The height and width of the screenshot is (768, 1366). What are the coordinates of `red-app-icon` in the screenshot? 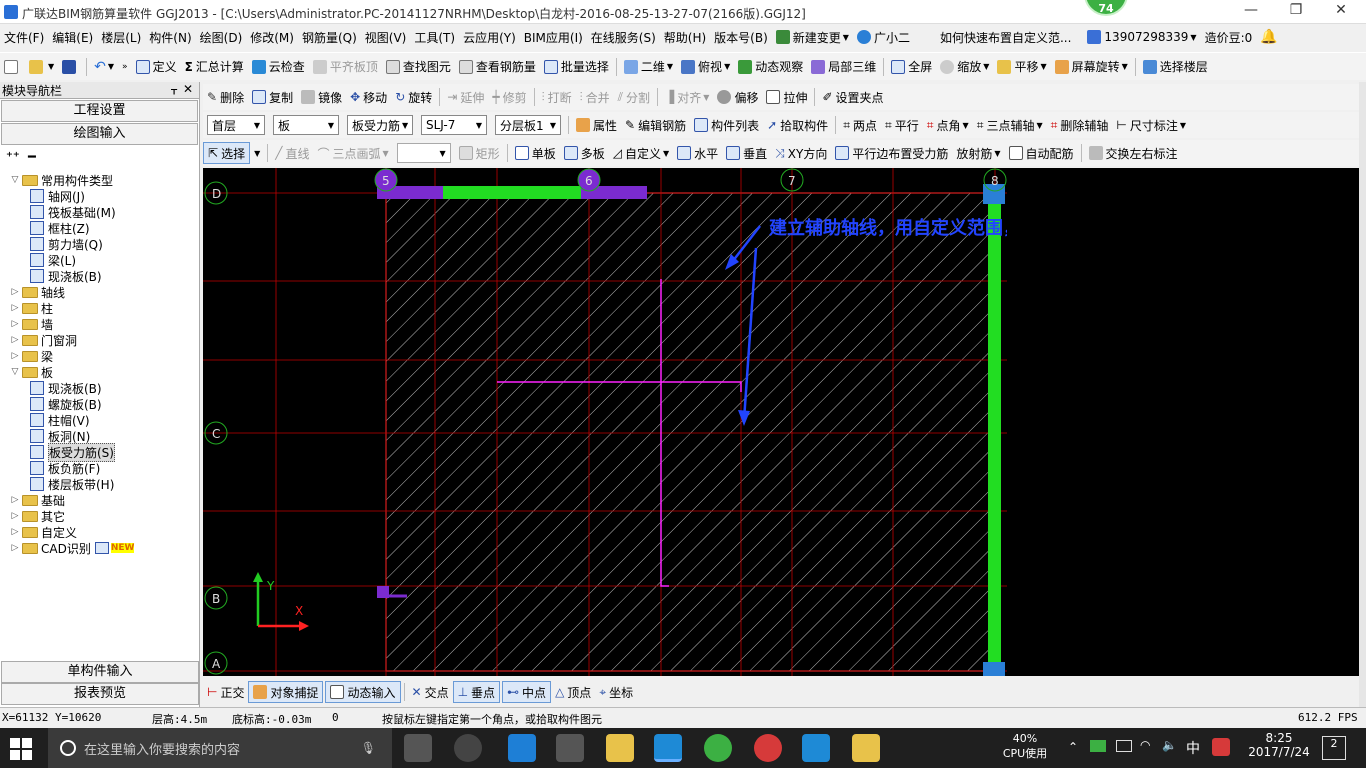 It's located at (768, 748).